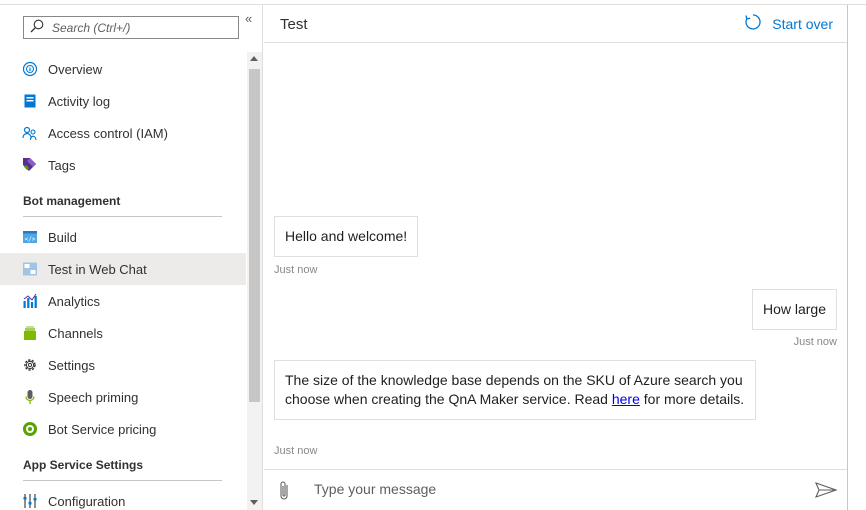  What do you see at coordinates (62, 165) in the screenshot?
I see `sidebar-item-label: Tags` at bounding box center [62, 165].